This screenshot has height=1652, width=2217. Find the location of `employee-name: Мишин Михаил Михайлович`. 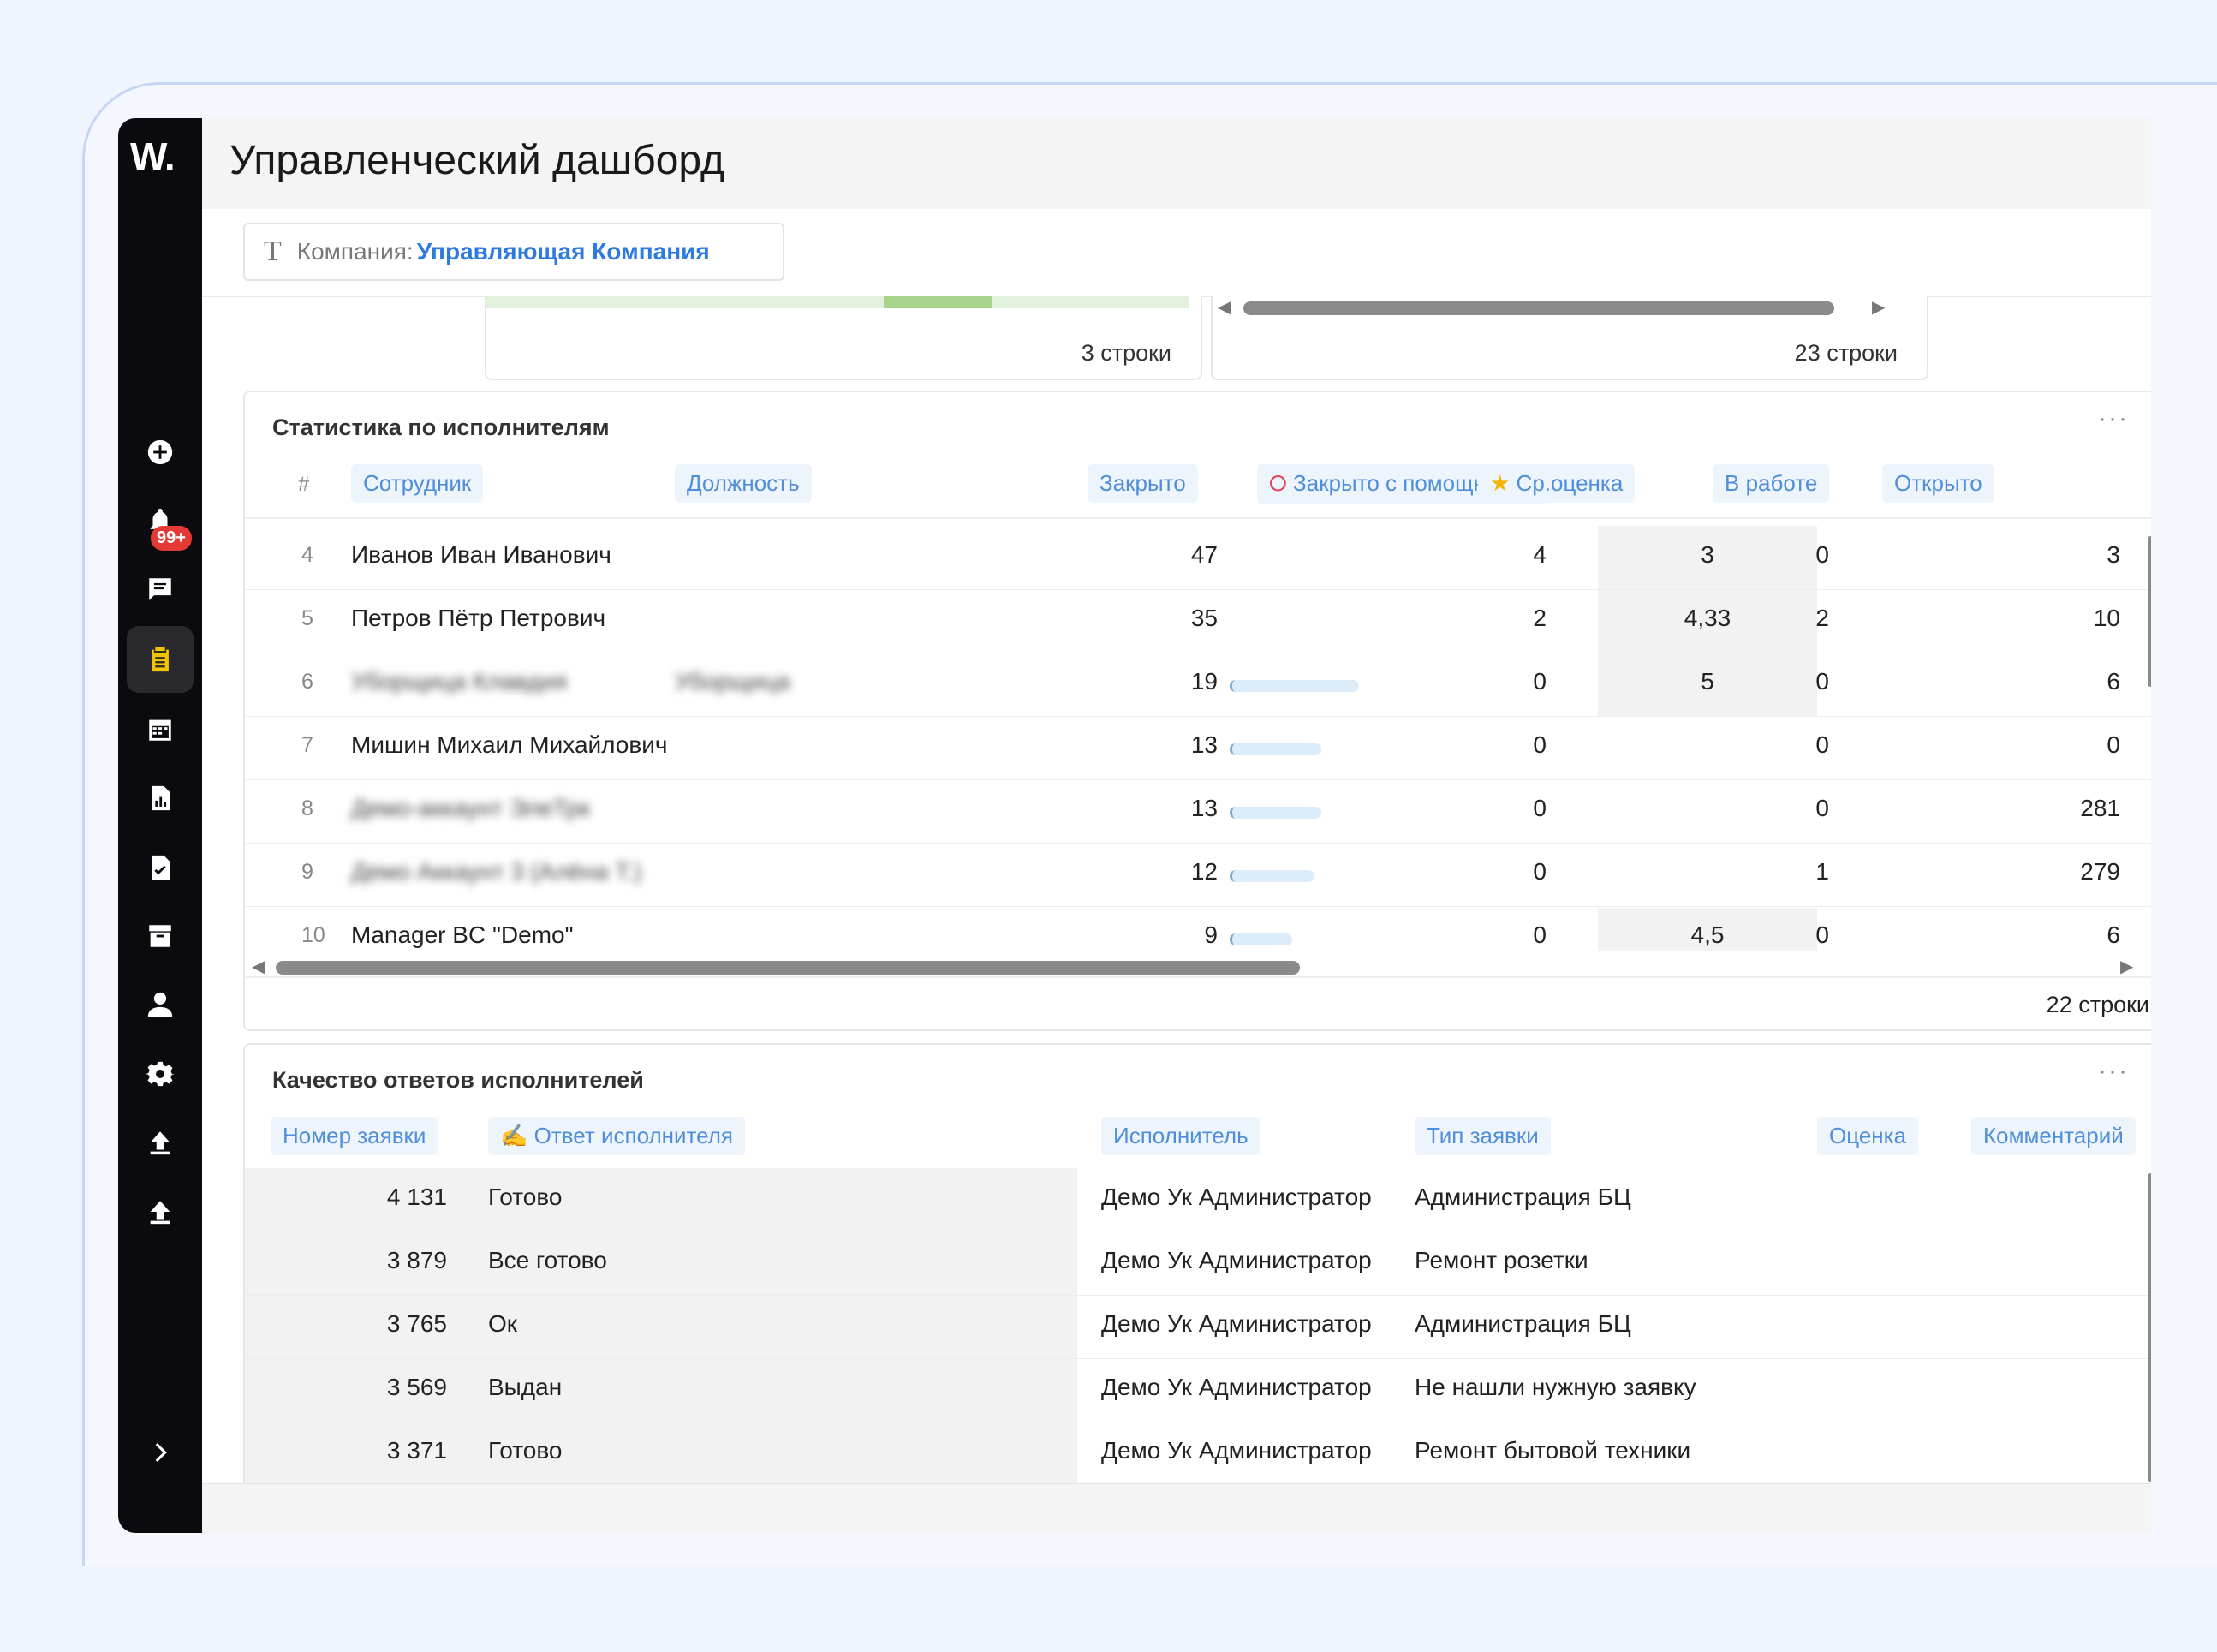

employee-name: Мишин Михаил Михайлович is located at coordinates (509, 744).